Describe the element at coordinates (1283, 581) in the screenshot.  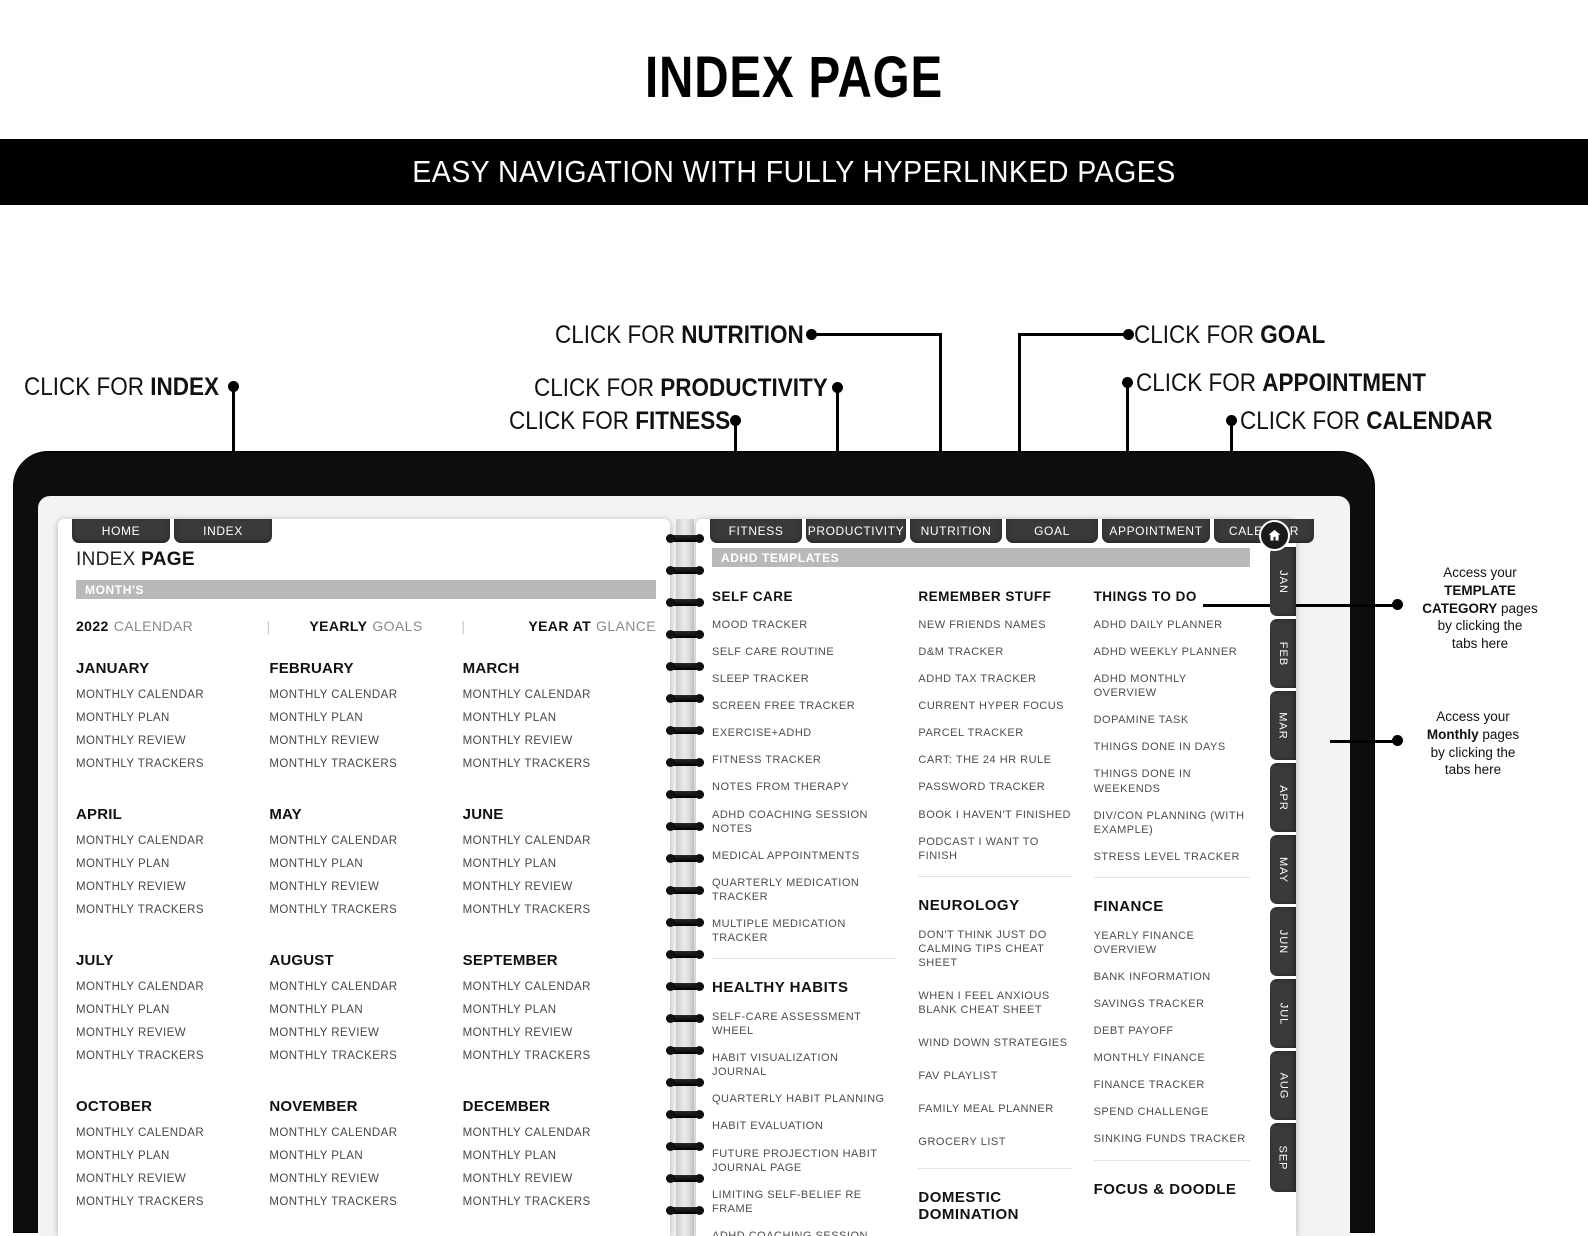
I see `month-tab-jan: JAN` at that location.